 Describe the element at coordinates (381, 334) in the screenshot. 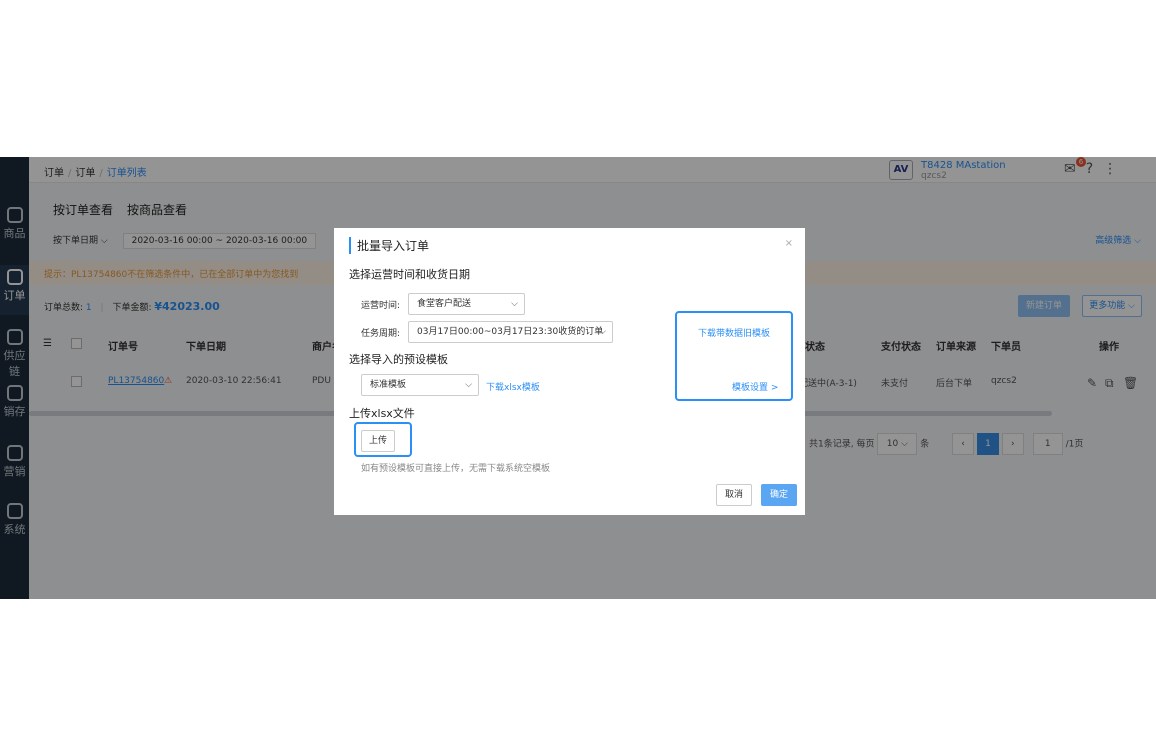

I see `period-label: 任务周期:` at that location.